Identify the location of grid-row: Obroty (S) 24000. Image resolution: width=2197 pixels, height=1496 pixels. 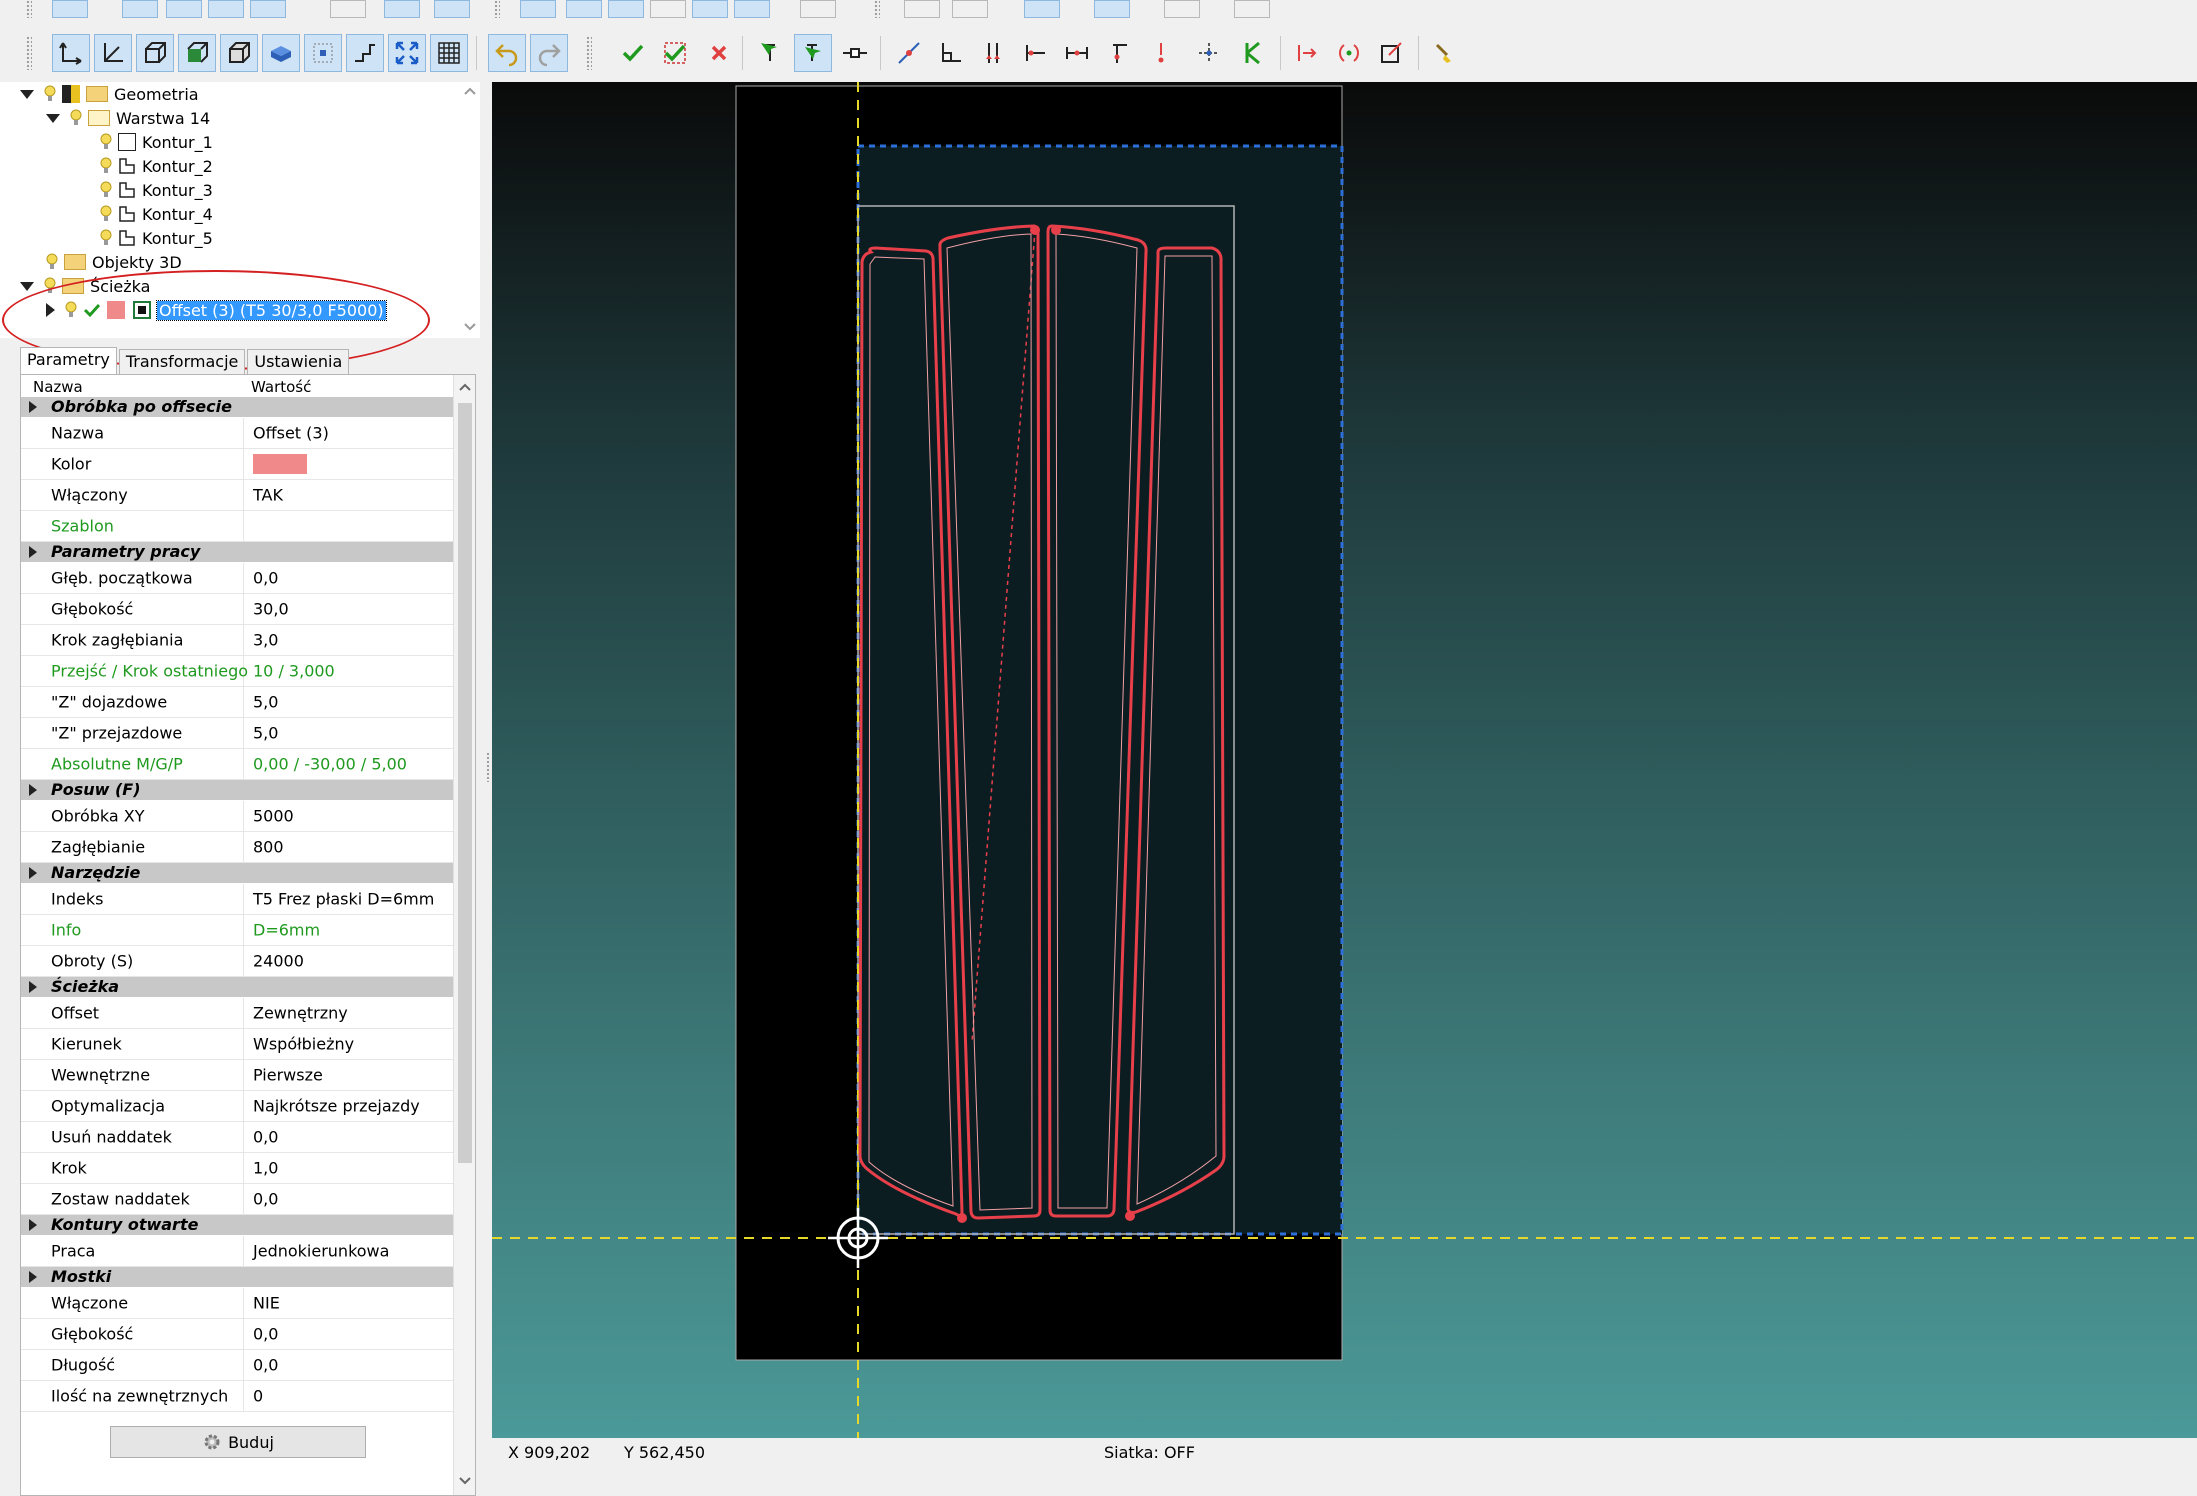
(237, 961).